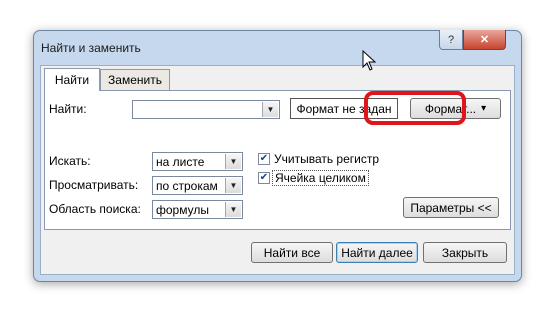 This screenshot has width=553, height=313. Describe the element at coordinates (233, 209) in the screenshot. I see `look-in-dropdown-icon: ▼` at that location.